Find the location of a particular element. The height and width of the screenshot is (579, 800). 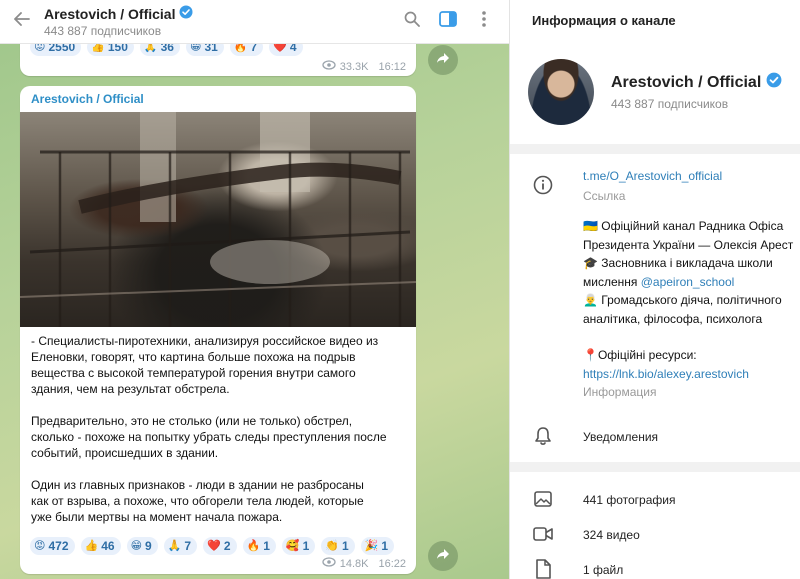

toggle-sidebar-button is located at coordinates (448, 22).